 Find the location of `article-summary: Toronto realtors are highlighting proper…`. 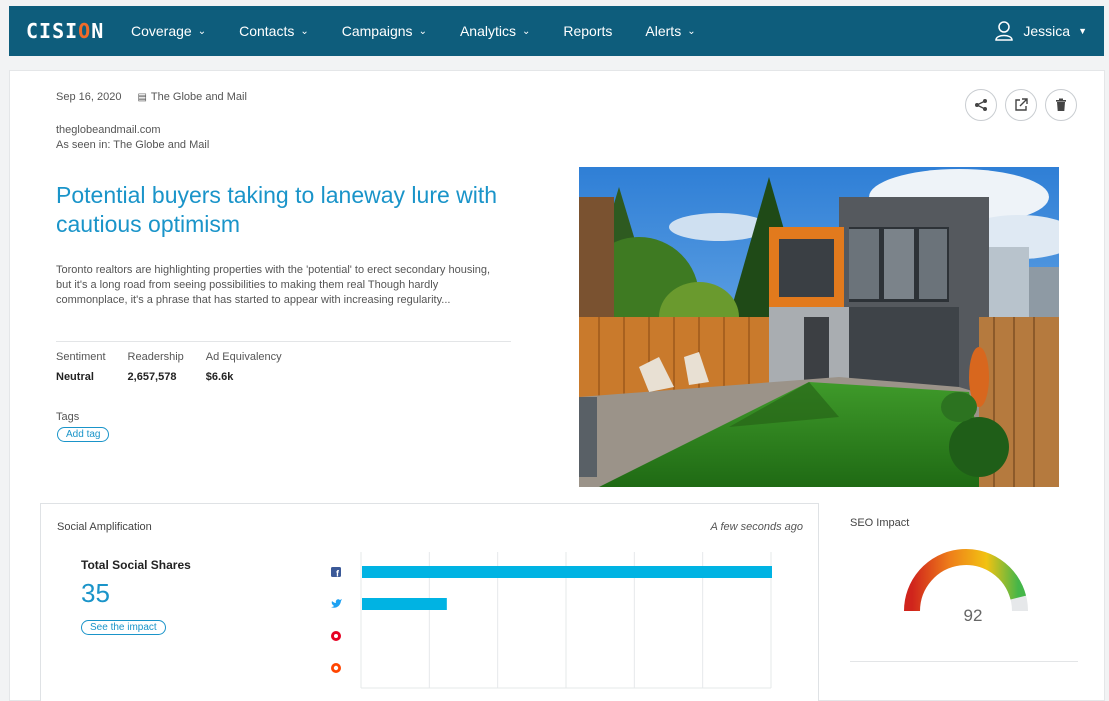

article-summary: Toronto realtors are highlighting proper… is located at coordinates (273, 285).